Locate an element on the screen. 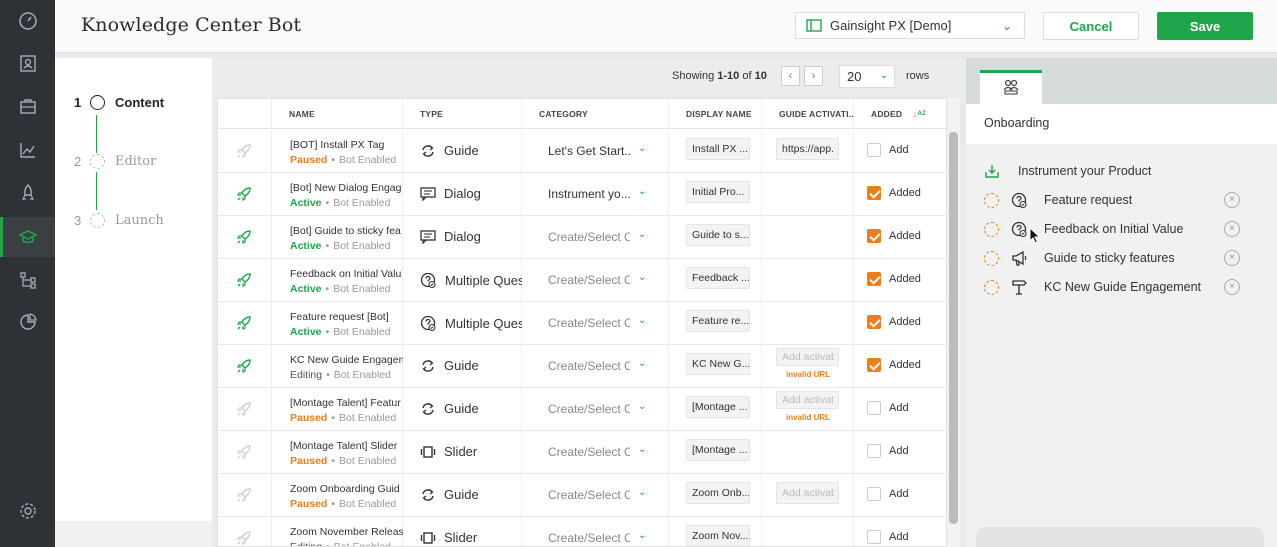  row-name: [Montage Talent] Featur is located at coordinates (346, 403).